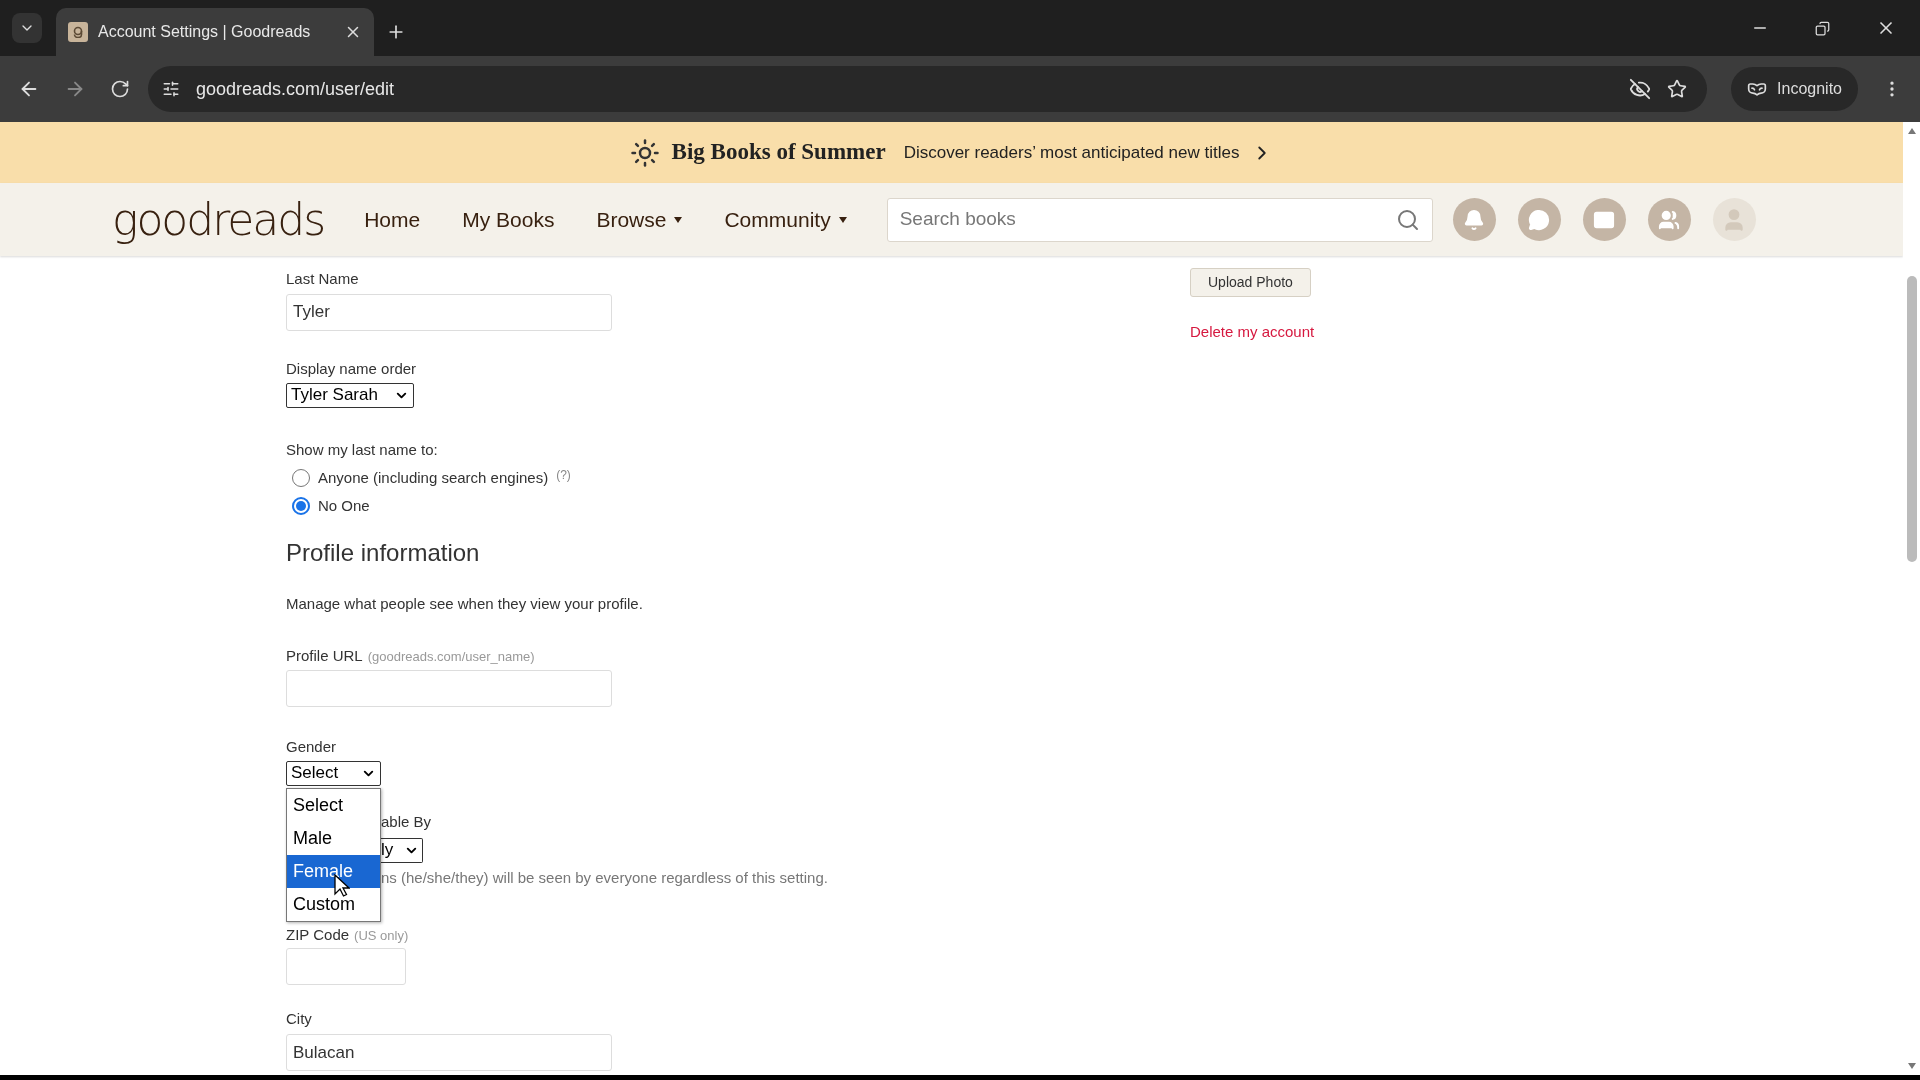 The height and width of the screenshot is (1080, 1920). I want to click on field-label: Profile URL, so click(324, 656).